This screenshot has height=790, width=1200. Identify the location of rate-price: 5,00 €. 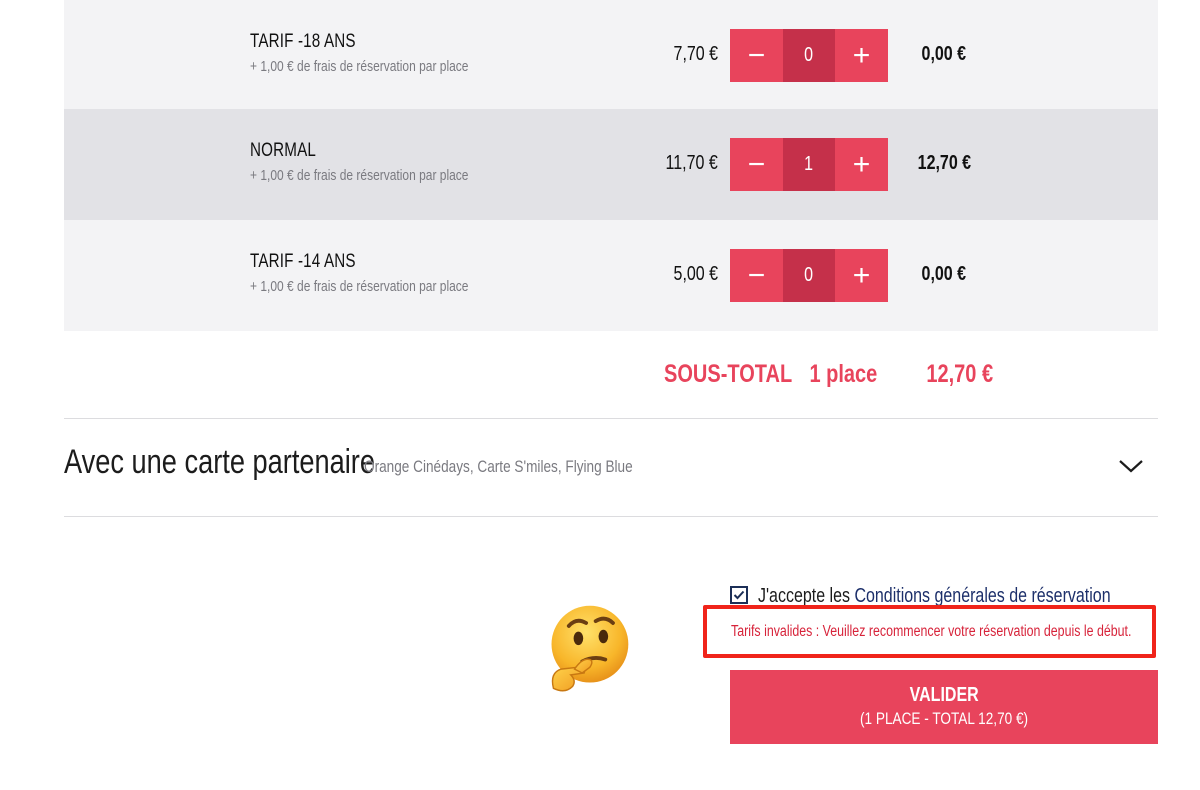
(696, 274).